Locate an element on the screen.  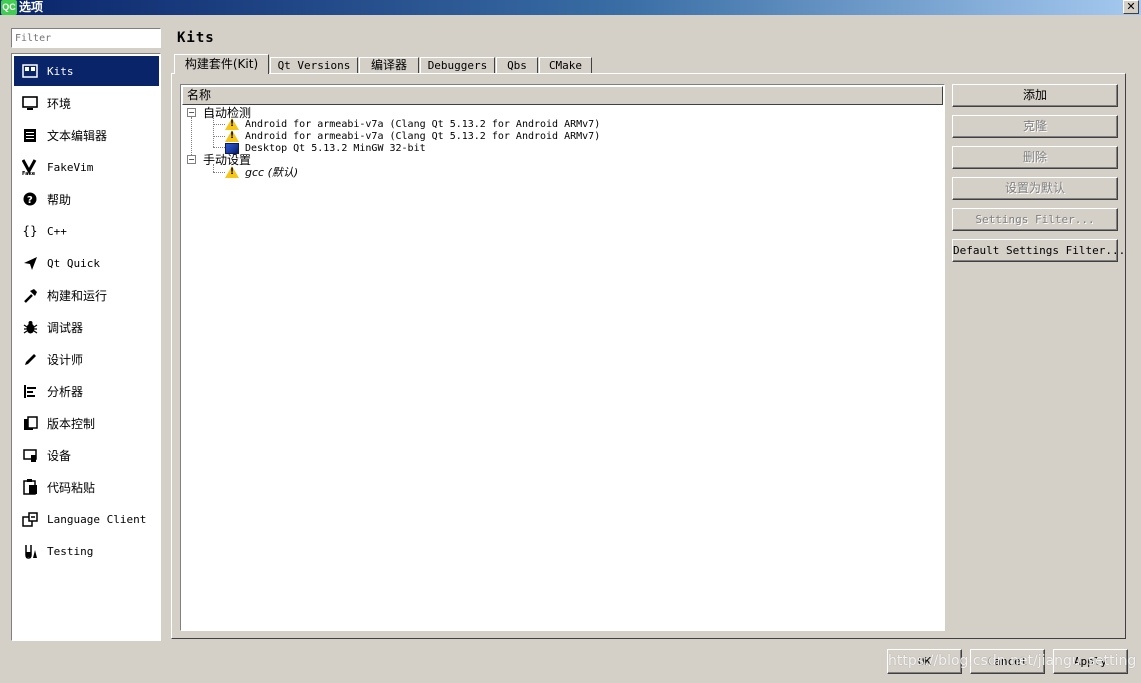
bug-icon is located at coordinates (30, 327).